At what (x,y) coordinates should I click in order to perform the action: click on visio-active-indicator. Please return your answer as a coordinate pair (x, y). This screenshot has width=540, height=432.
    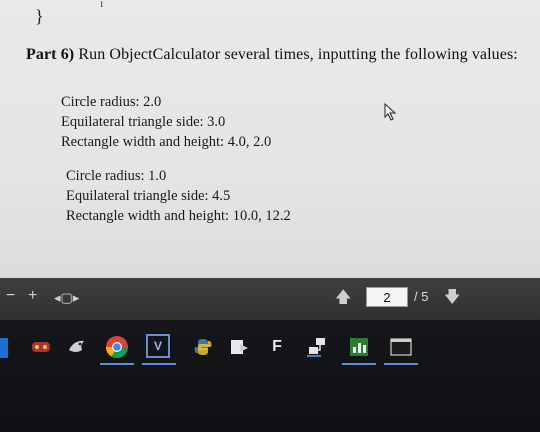
    Looking at the image, I should click on (159, 364).